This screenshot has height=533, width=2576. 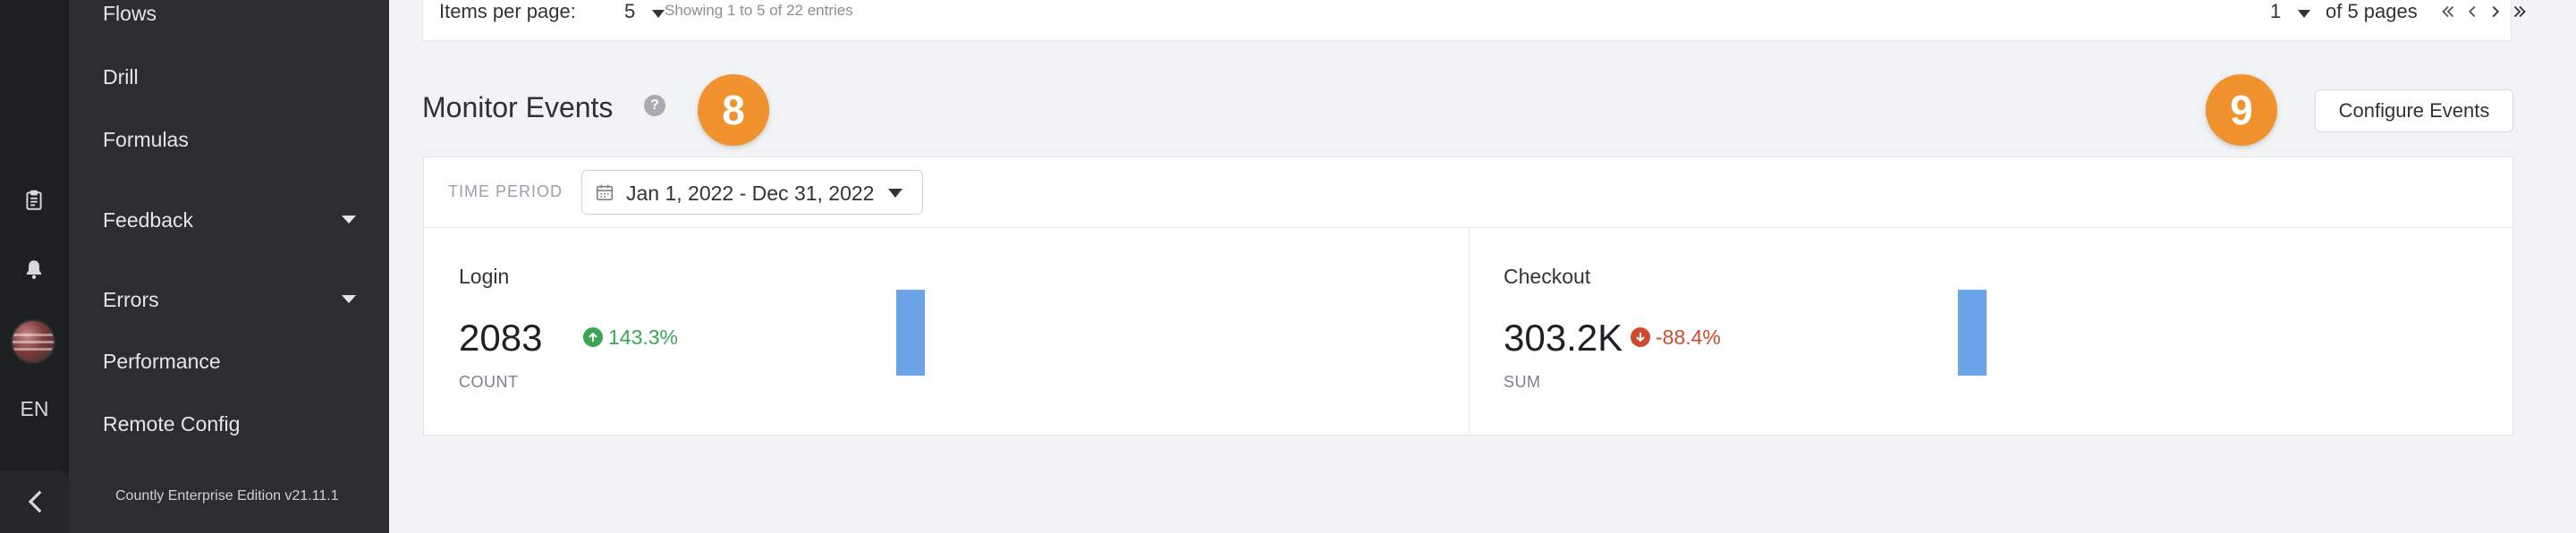 What do you see at coordinates (2495, 11) in the screenshot?
I see `next-page-icon` at bounding box center [2495, 11].